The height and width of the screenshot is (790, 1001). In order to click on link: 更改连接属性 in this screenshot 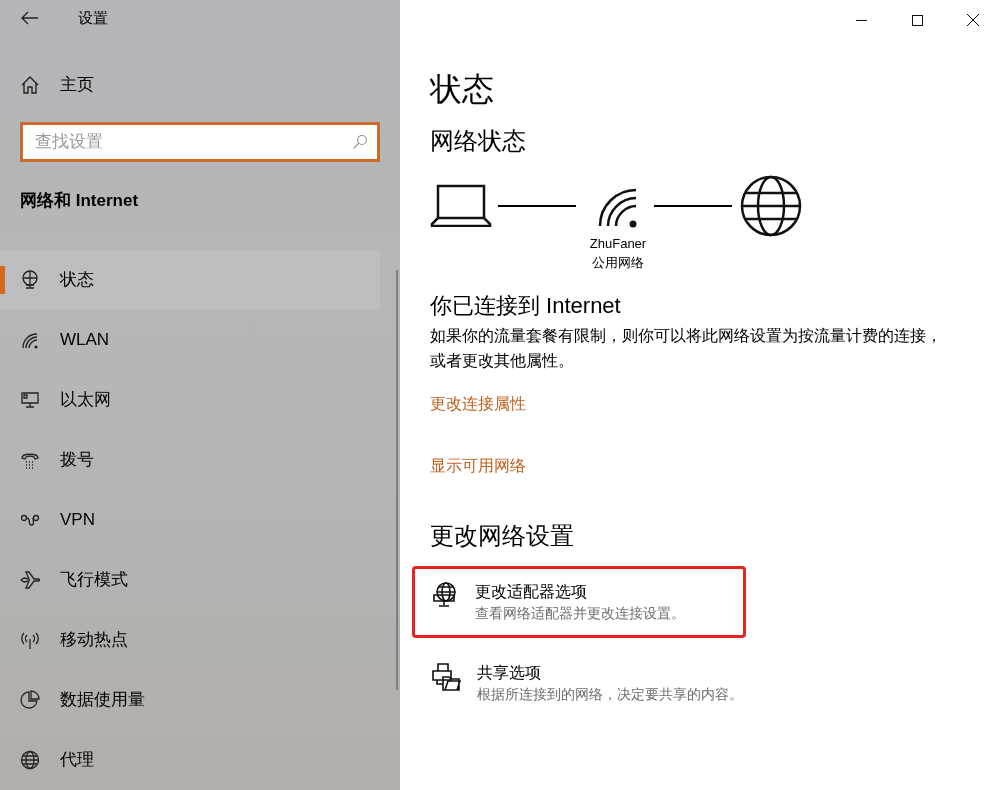, I will do `click(478, 404)`.